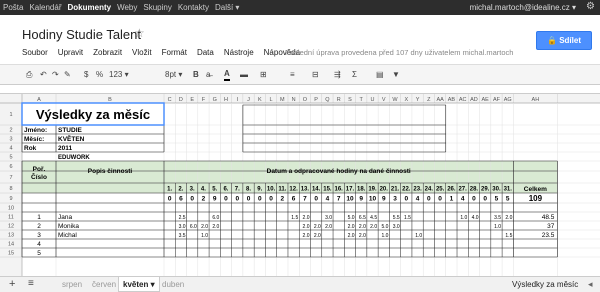 The height and width of the screenshot is (292, 600). Describe the element at coordinates (327, 190) in the screenshot. I see `day-number: 15.` at that location.